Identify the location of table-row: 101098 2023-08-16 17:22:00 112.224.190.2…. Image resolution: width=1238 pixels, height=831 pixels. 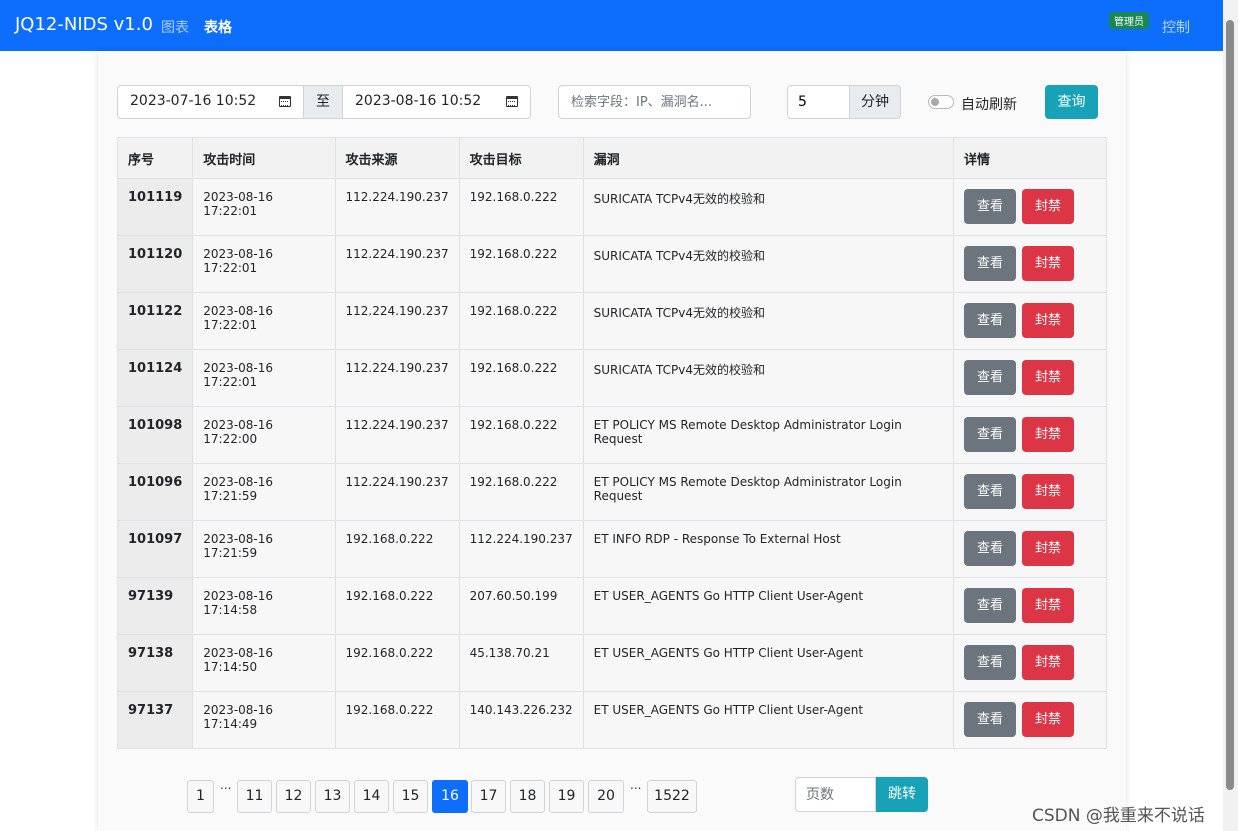
(612, 435).